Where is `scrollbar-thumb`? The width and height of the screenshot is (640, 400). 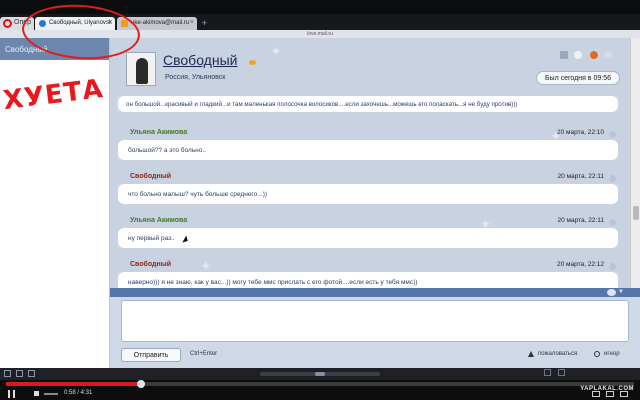
scrollbar-thumb is located at coordinates (636, 213).